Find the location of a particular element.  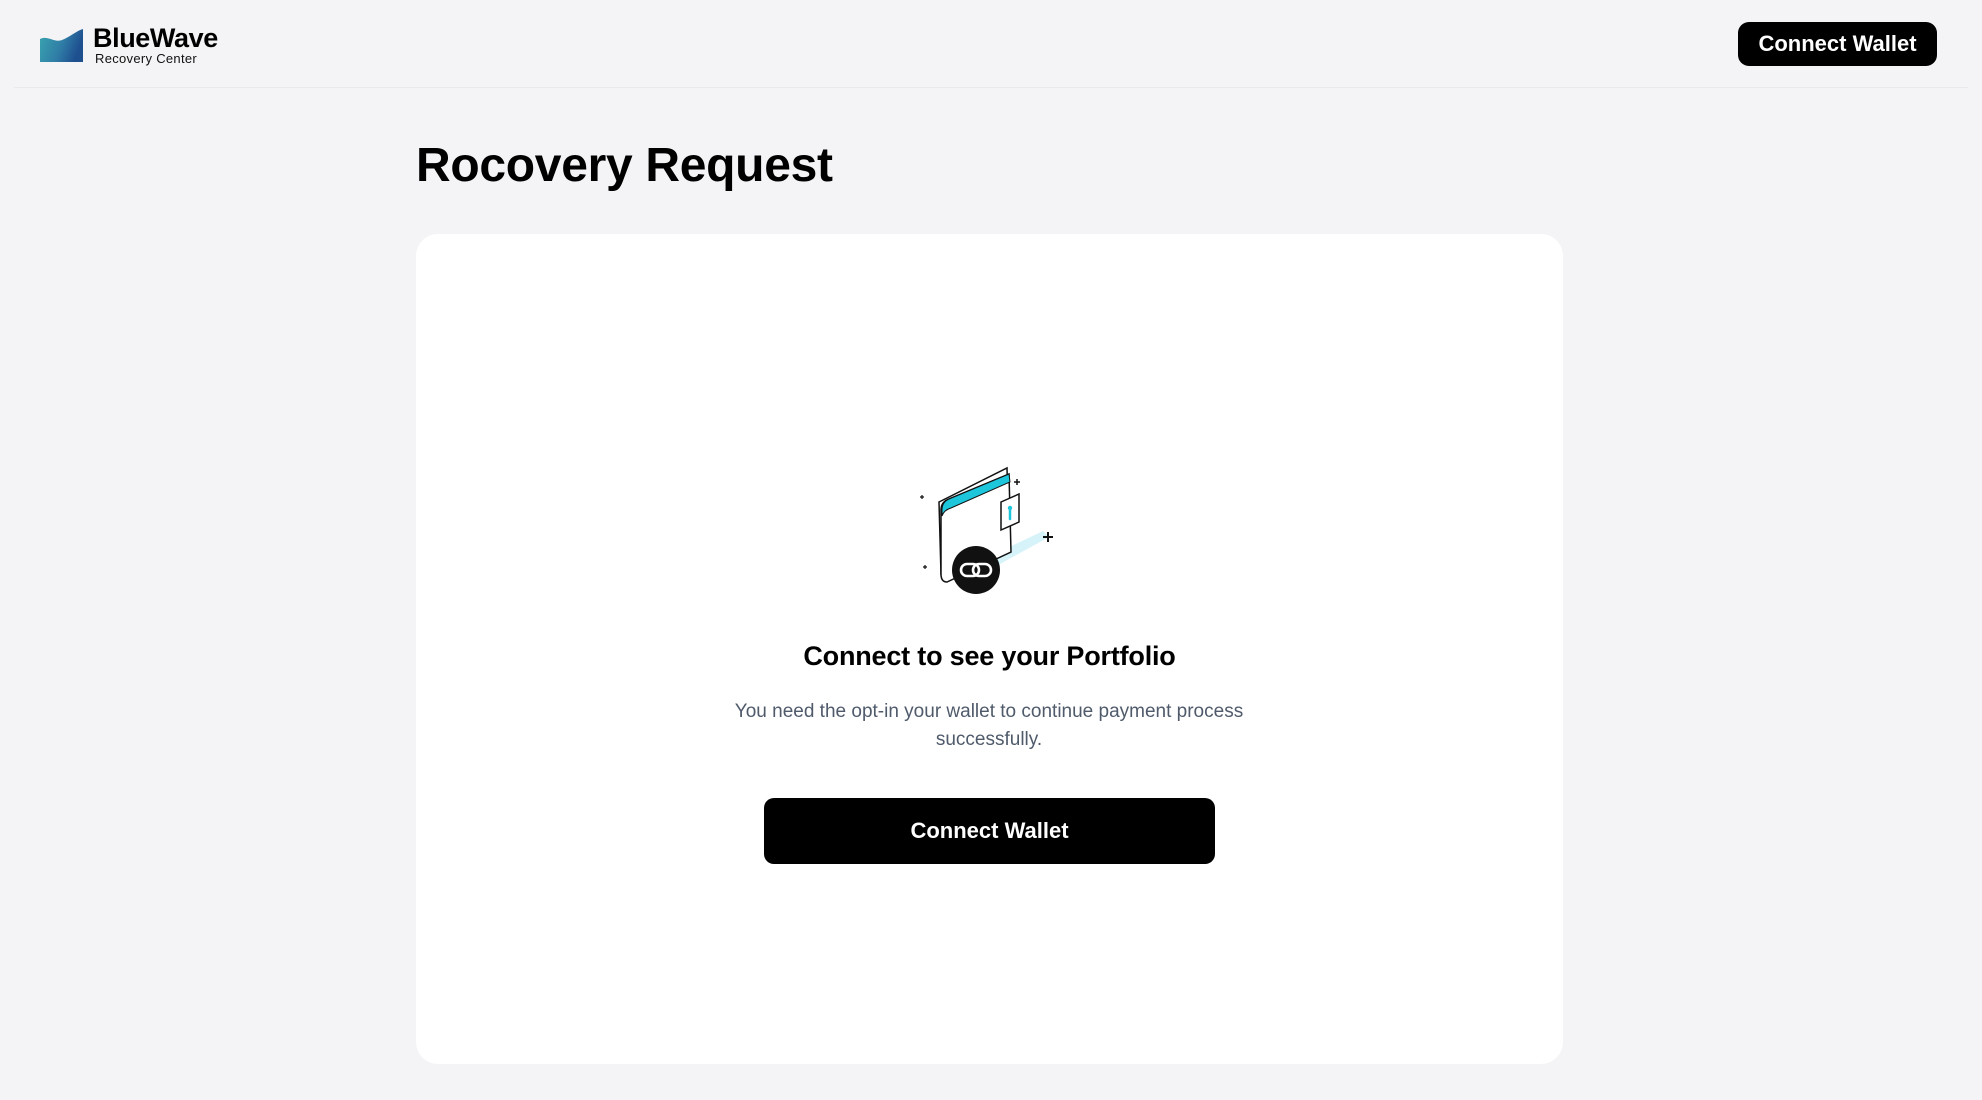

wallet-link-illustration-icon is located at coordinates (986, 530).